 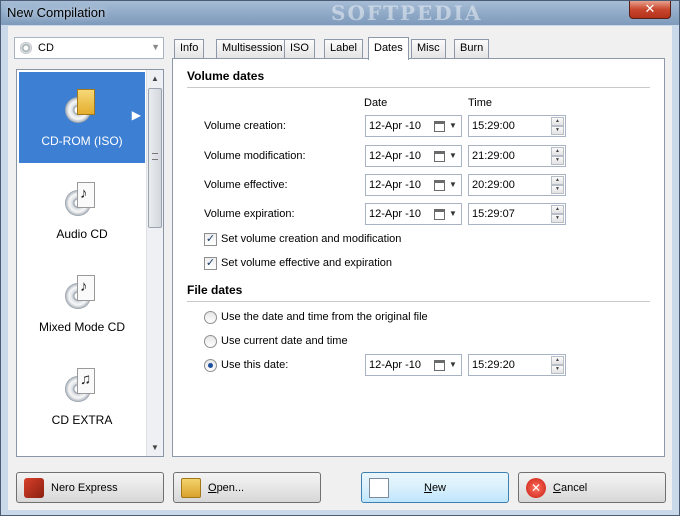 I want to click on window-title: New Compilation, so click(x=56, y=12).